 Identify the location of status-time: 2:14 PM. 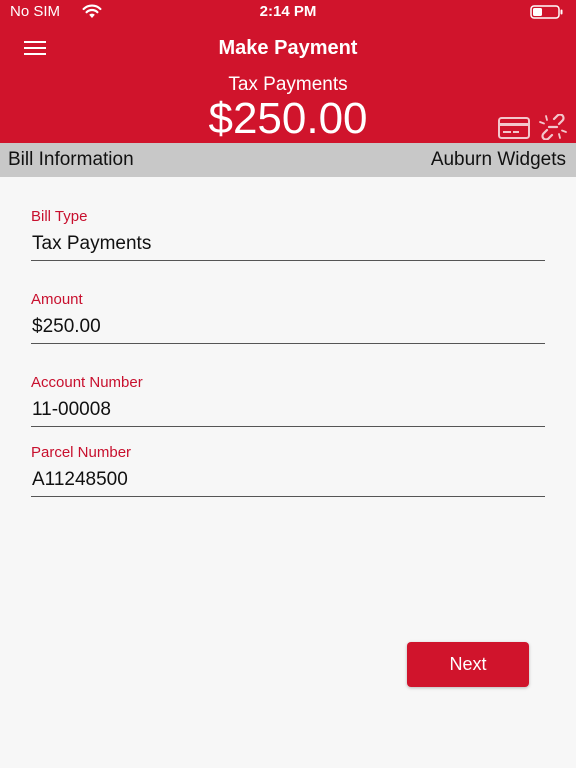
(288, 11).